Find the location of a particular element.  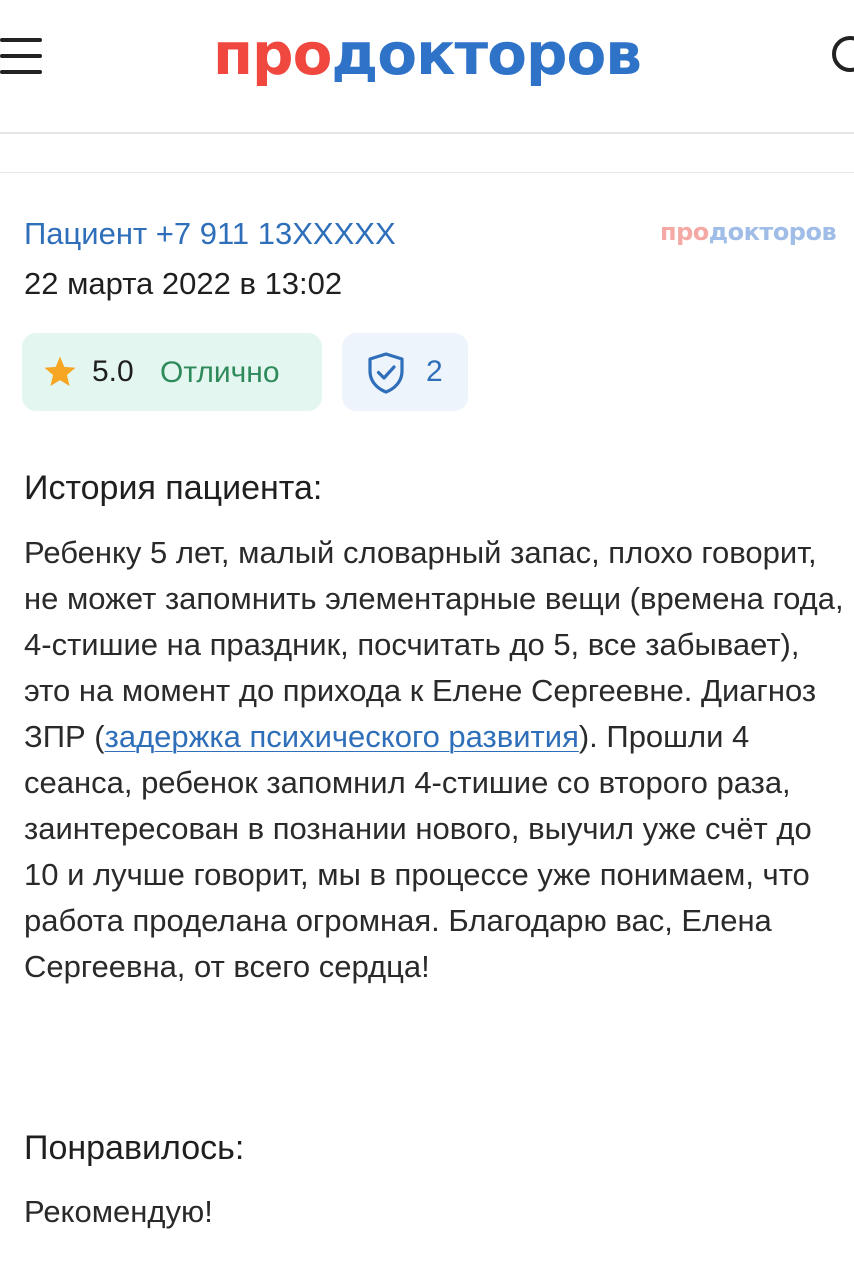

review-date: 22 марта 2022 в 13:02 is located at coordinates (183, 283).